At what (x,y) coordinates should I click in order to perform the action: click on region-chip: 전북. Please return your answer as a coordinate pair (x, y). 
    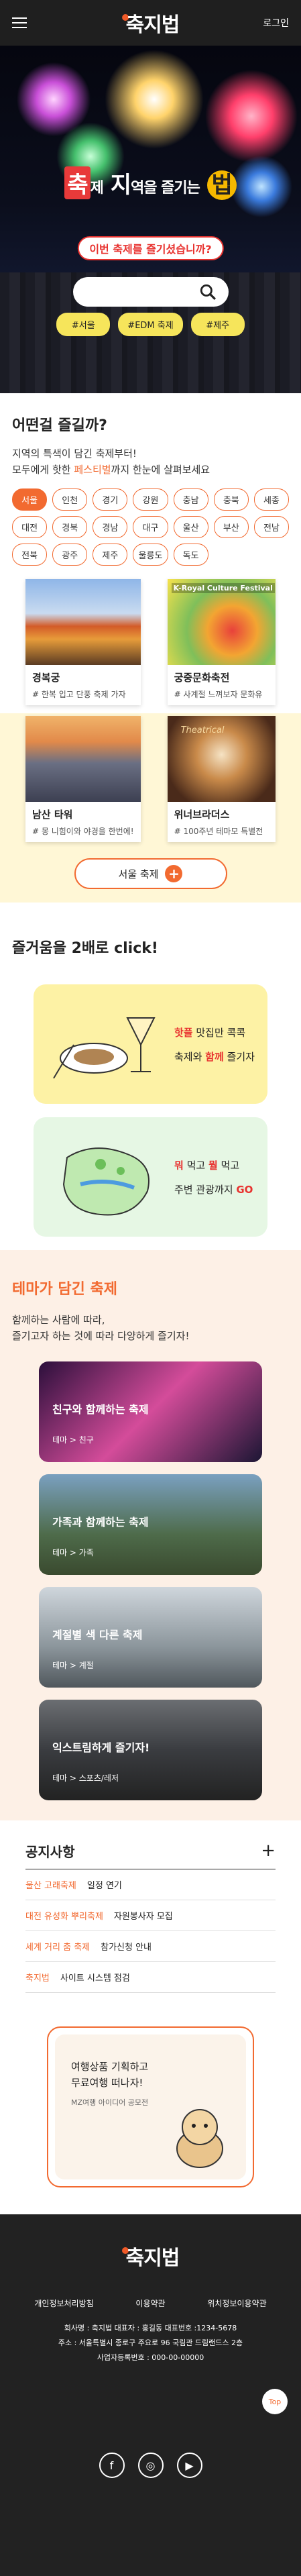
    Looking at the image, I should click on (30, 555).